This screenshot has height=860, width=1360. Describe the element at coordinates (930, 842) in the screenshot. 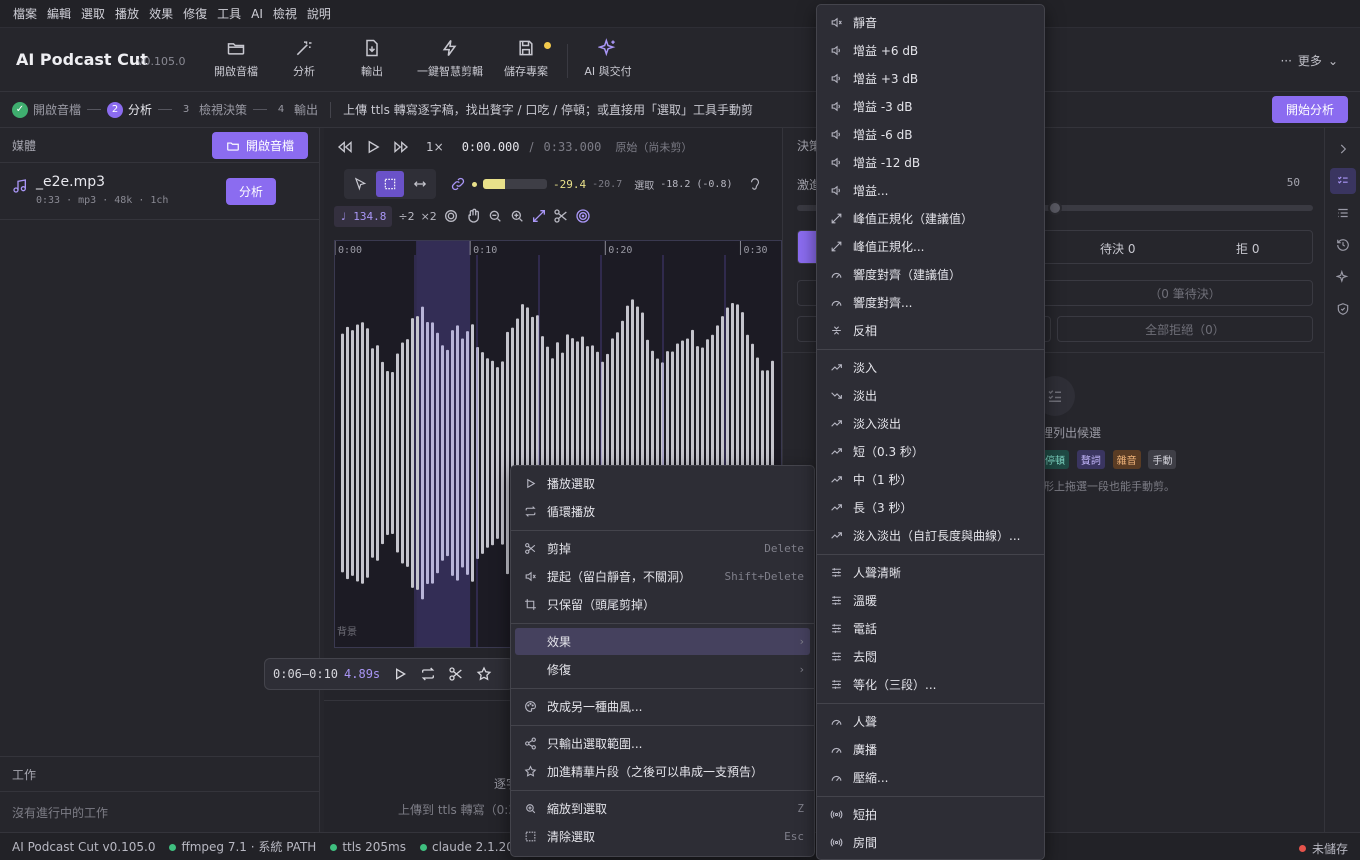

I see `effect-room: 房間` at that location.